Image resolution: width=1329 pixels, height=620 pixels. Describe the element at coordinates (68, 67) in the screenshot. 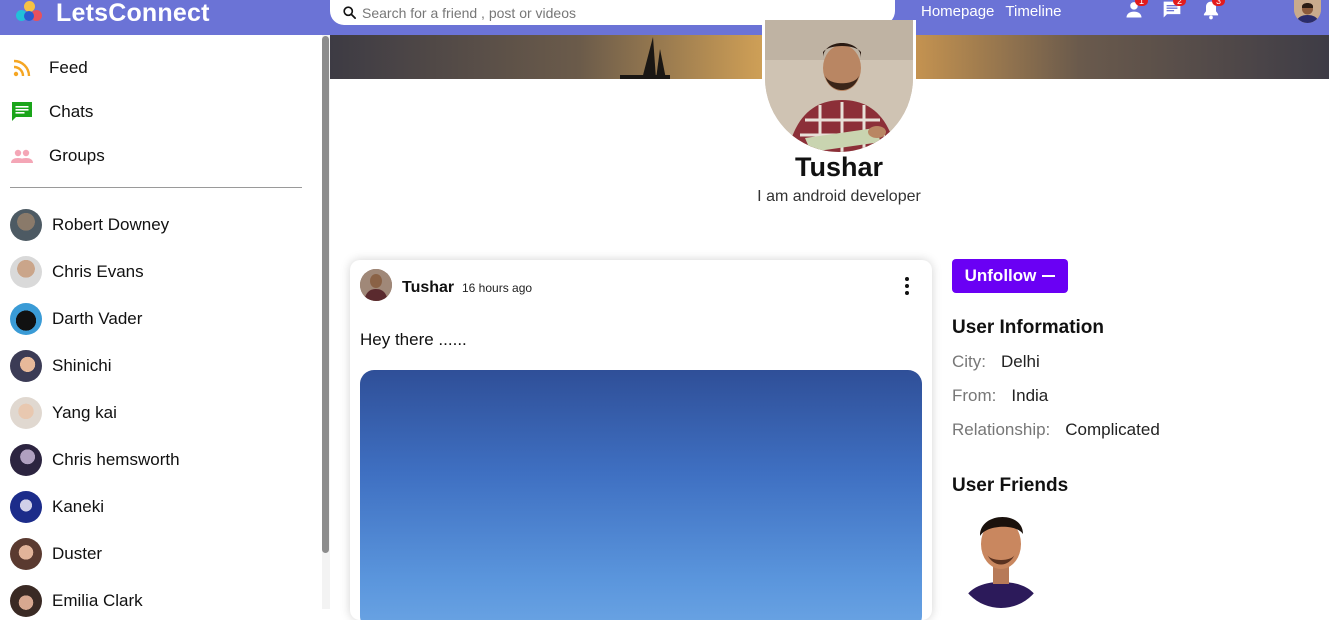

I see `sidebar-item-label: Feed` at that location.